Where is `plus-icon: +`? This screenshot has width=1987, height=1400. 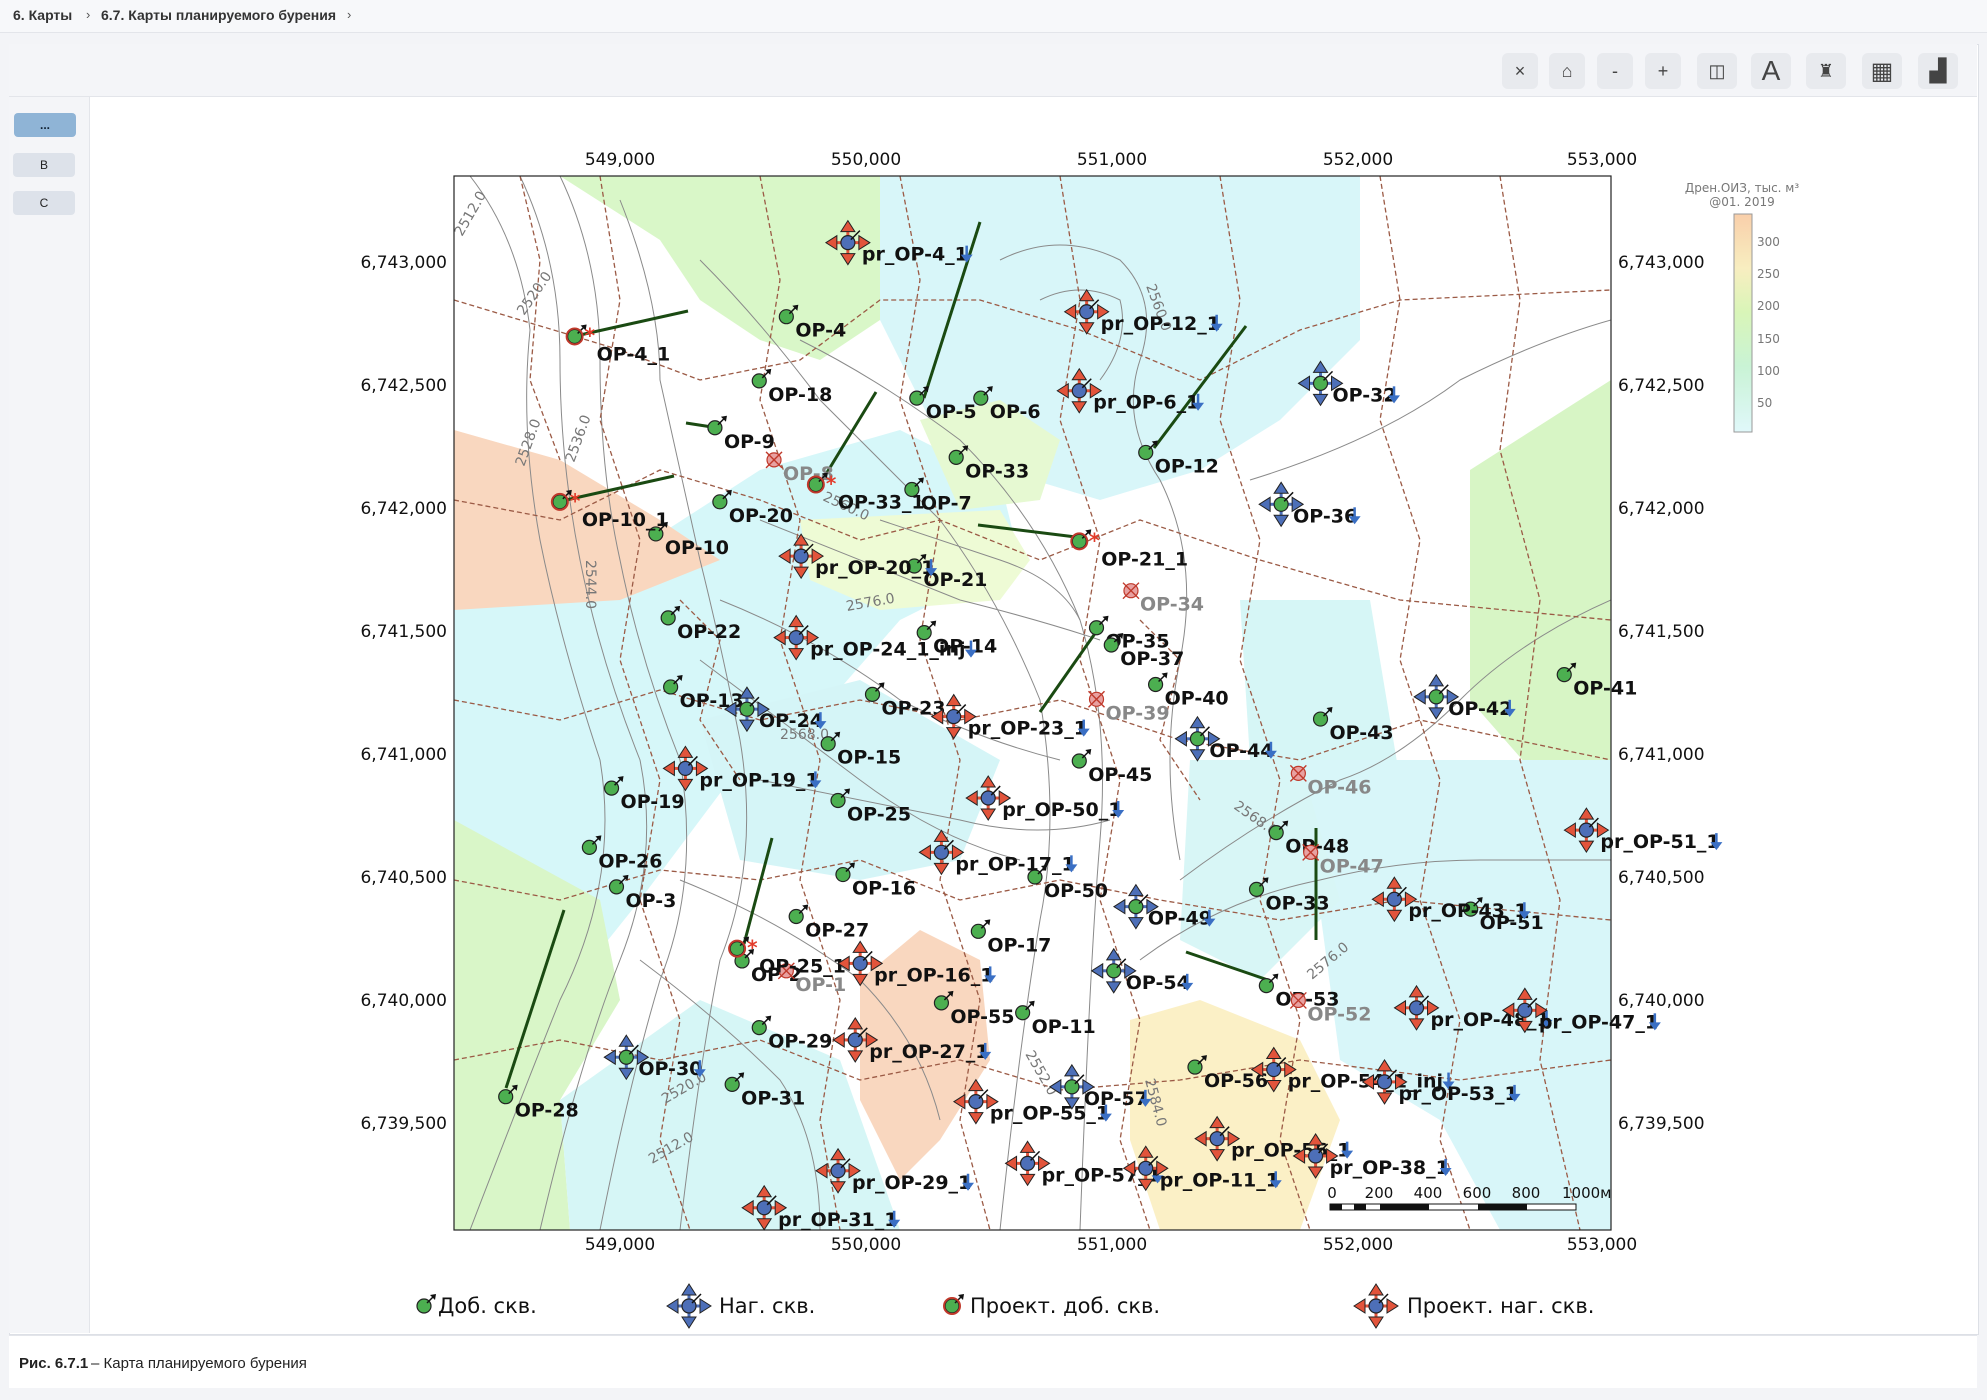
plus-icon: + is located at coordinates (1663, 70).